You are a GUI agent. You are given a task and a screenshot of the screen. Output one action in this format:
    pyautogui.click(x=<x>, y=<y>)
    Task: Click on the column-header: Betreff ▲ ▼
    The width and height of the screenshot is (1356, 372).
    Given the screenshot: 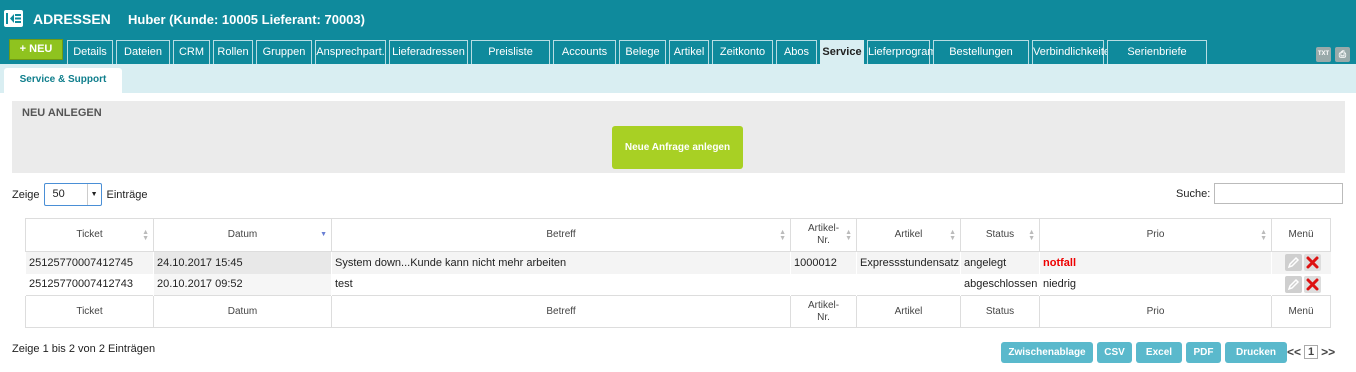 What is the action you would take?
    pyautogui.click(x=561, y=235)
    